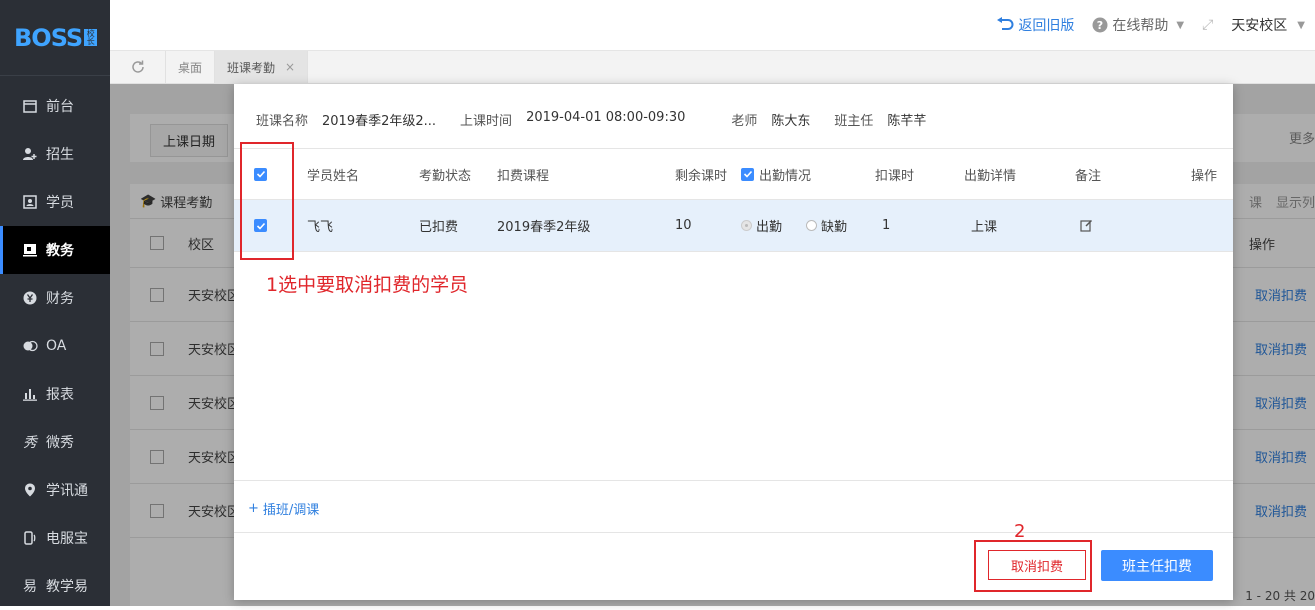 Image resolution: width=1315 pixels, height=610 pixels. Describe the element at coordinates (712, 67) in the screenshot. I see `tab-bar: 桌面 班课考勤 ×` at that location.